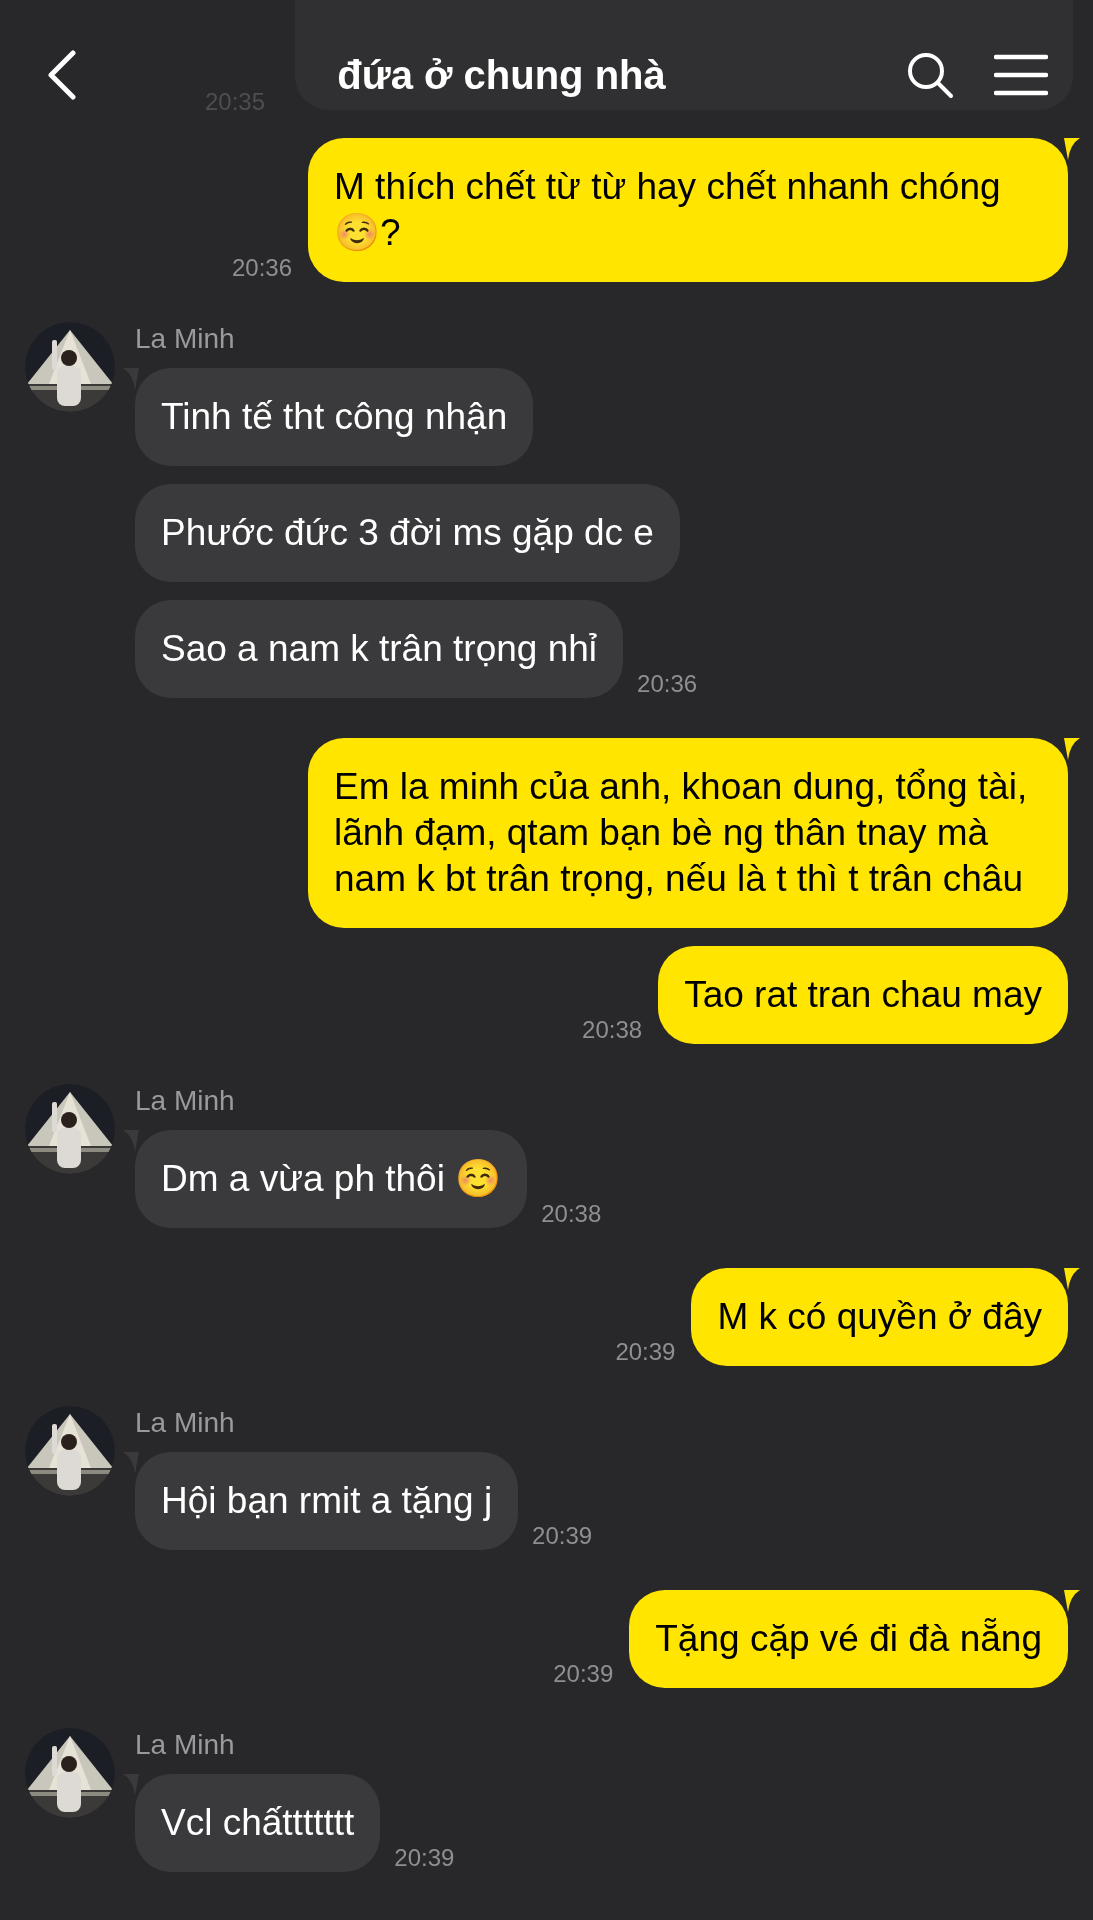 This screenshot has height=1920, width=1093. What do you see at coordinates (688, 210) in the screenshot?
I see `message-bubble: M thích chết từ từ hay chết nhanh chóng ☺?` at bounding box center [688, 210].